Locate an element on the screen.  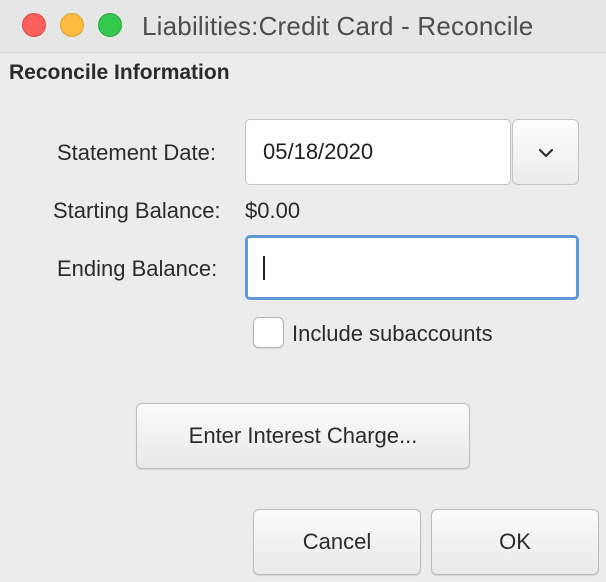
statement-date-value: 05/18/2020 is located at coordinates (318, 151).